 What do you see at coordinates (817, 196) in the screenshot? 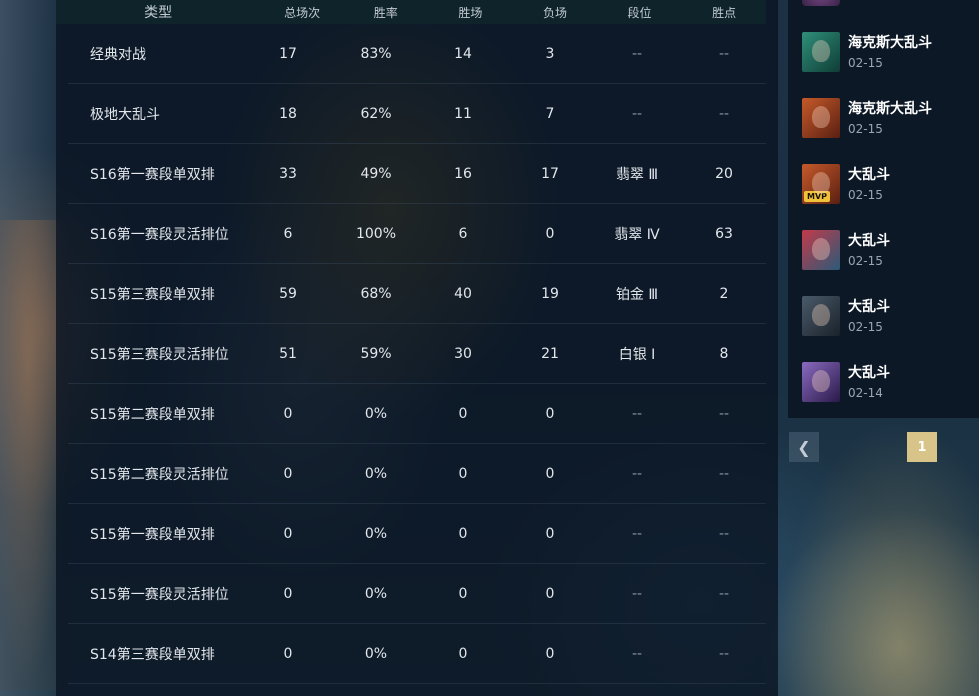
I see `mvp-badge: MVP` at bounding box center [817, 196].